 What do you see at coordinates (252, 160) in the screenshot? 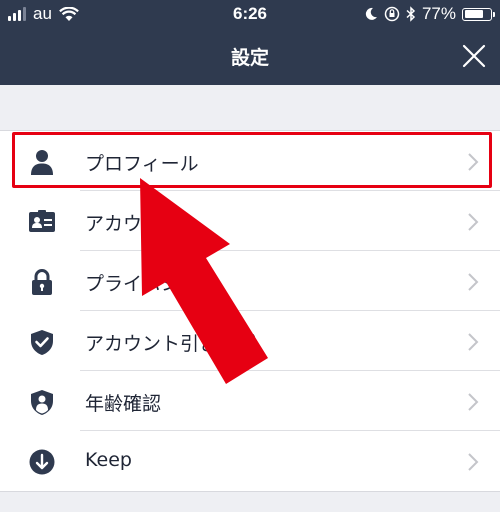
I see `highlight-box` at bounding box center [252, 160].